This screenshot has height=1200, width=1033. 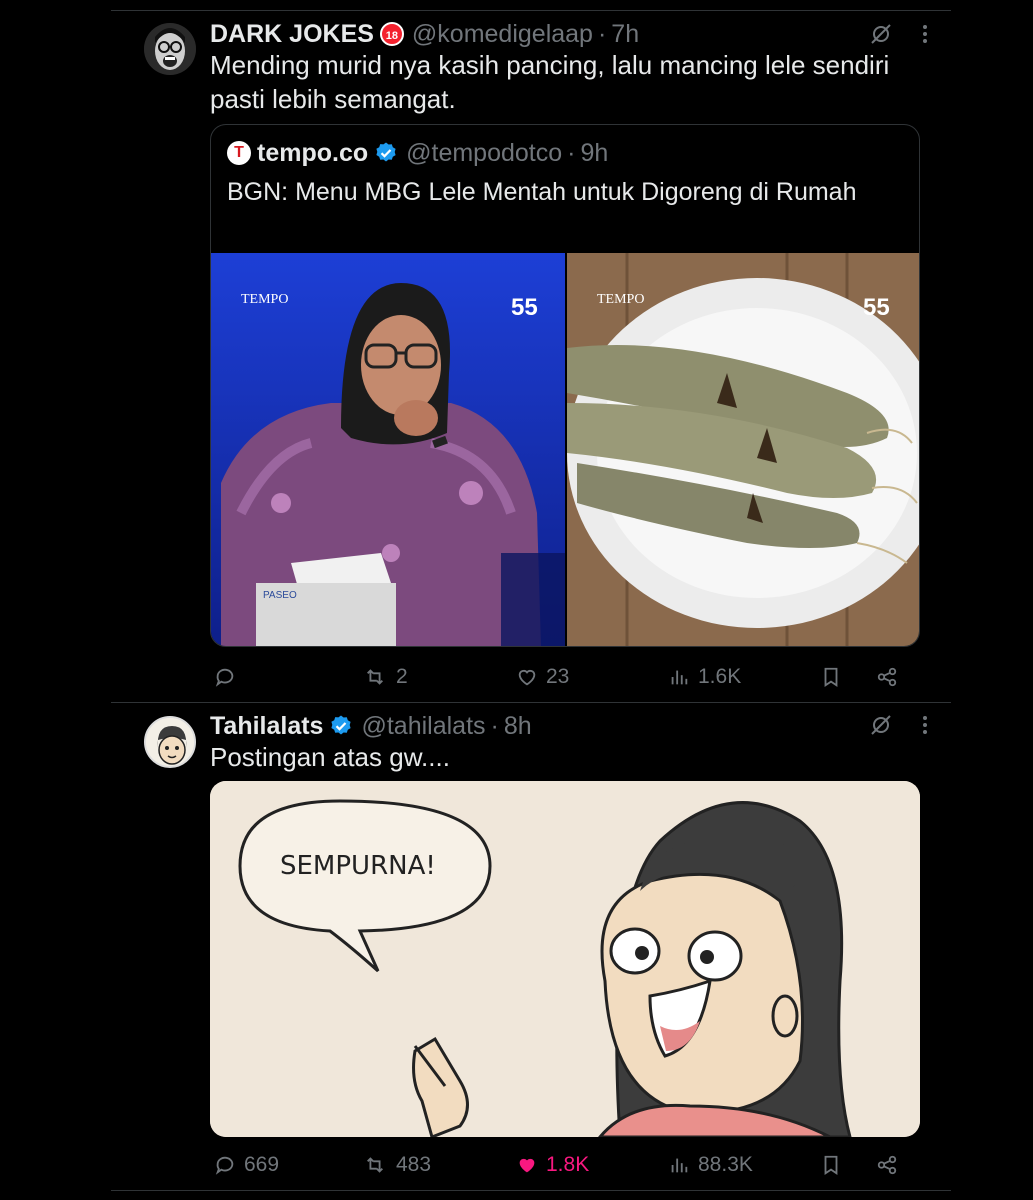 What do you see at coordinates (402, 676) in the screenshot?
I see `repost-count: 2` at bounding box center [402, 676].